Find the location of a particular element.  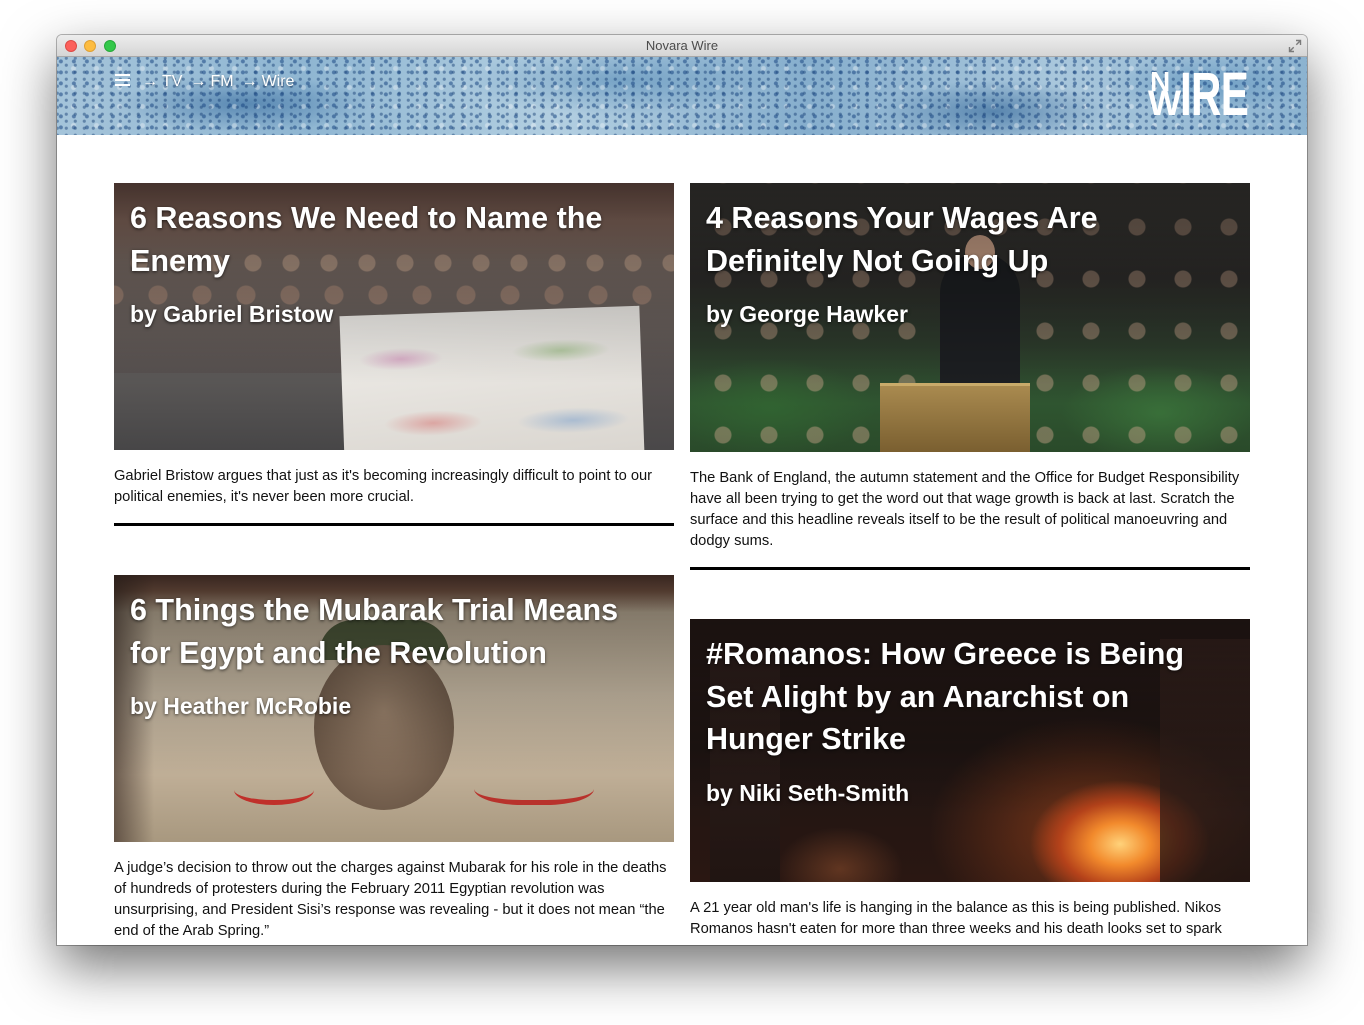

fullscreen-icon is located at coordinates (1295, 46).